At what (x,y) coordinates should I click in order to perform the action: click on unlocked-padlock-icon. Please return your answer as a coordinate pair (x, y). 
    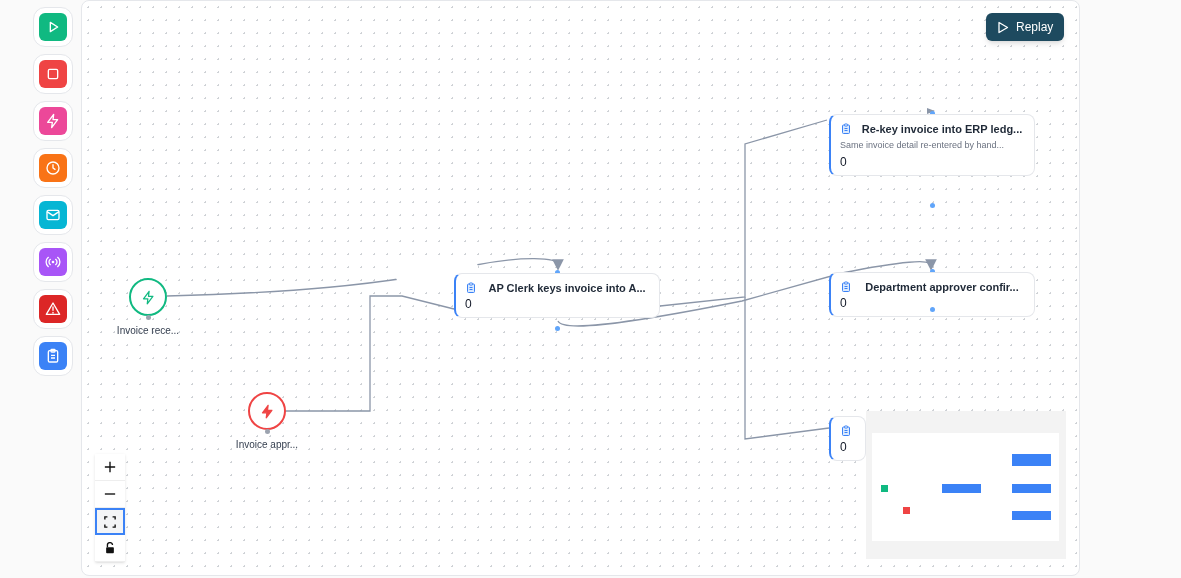
    Looking at the image, I should click on (110, 548).